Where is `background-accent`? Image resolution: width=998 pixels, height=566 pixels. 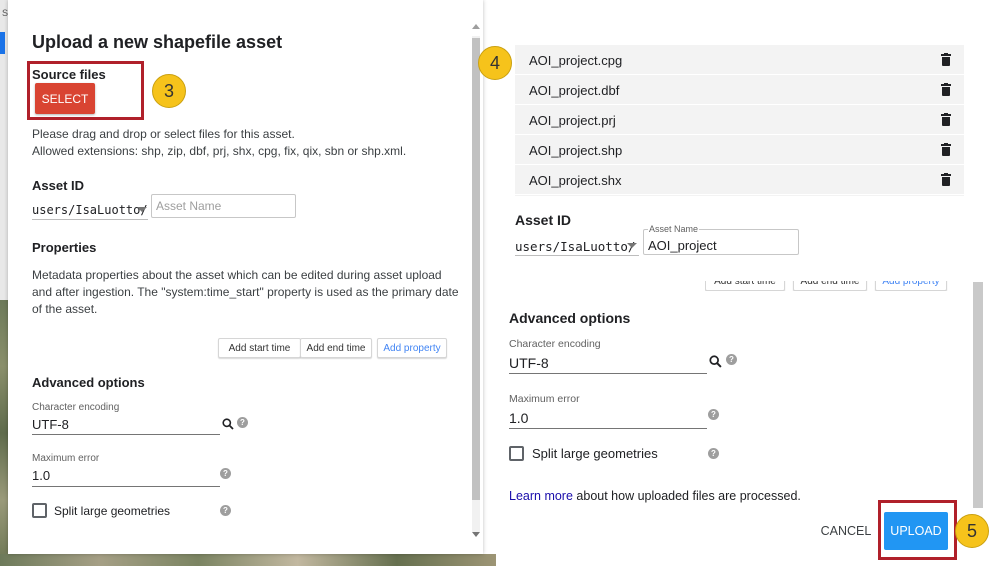
background-accent is located at coordinates (2, 43).